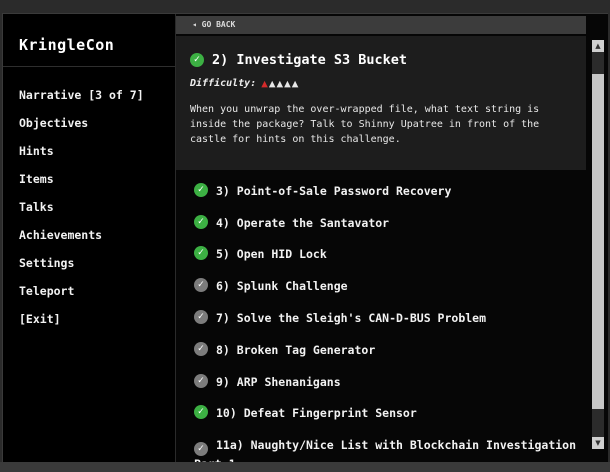 This screenshot has height=472, width=610. What do you see at coordinates (598, 443) in the screenshot?
I see `scroll-down-arrow-icon: ▼` at bounding box center [598, 443].